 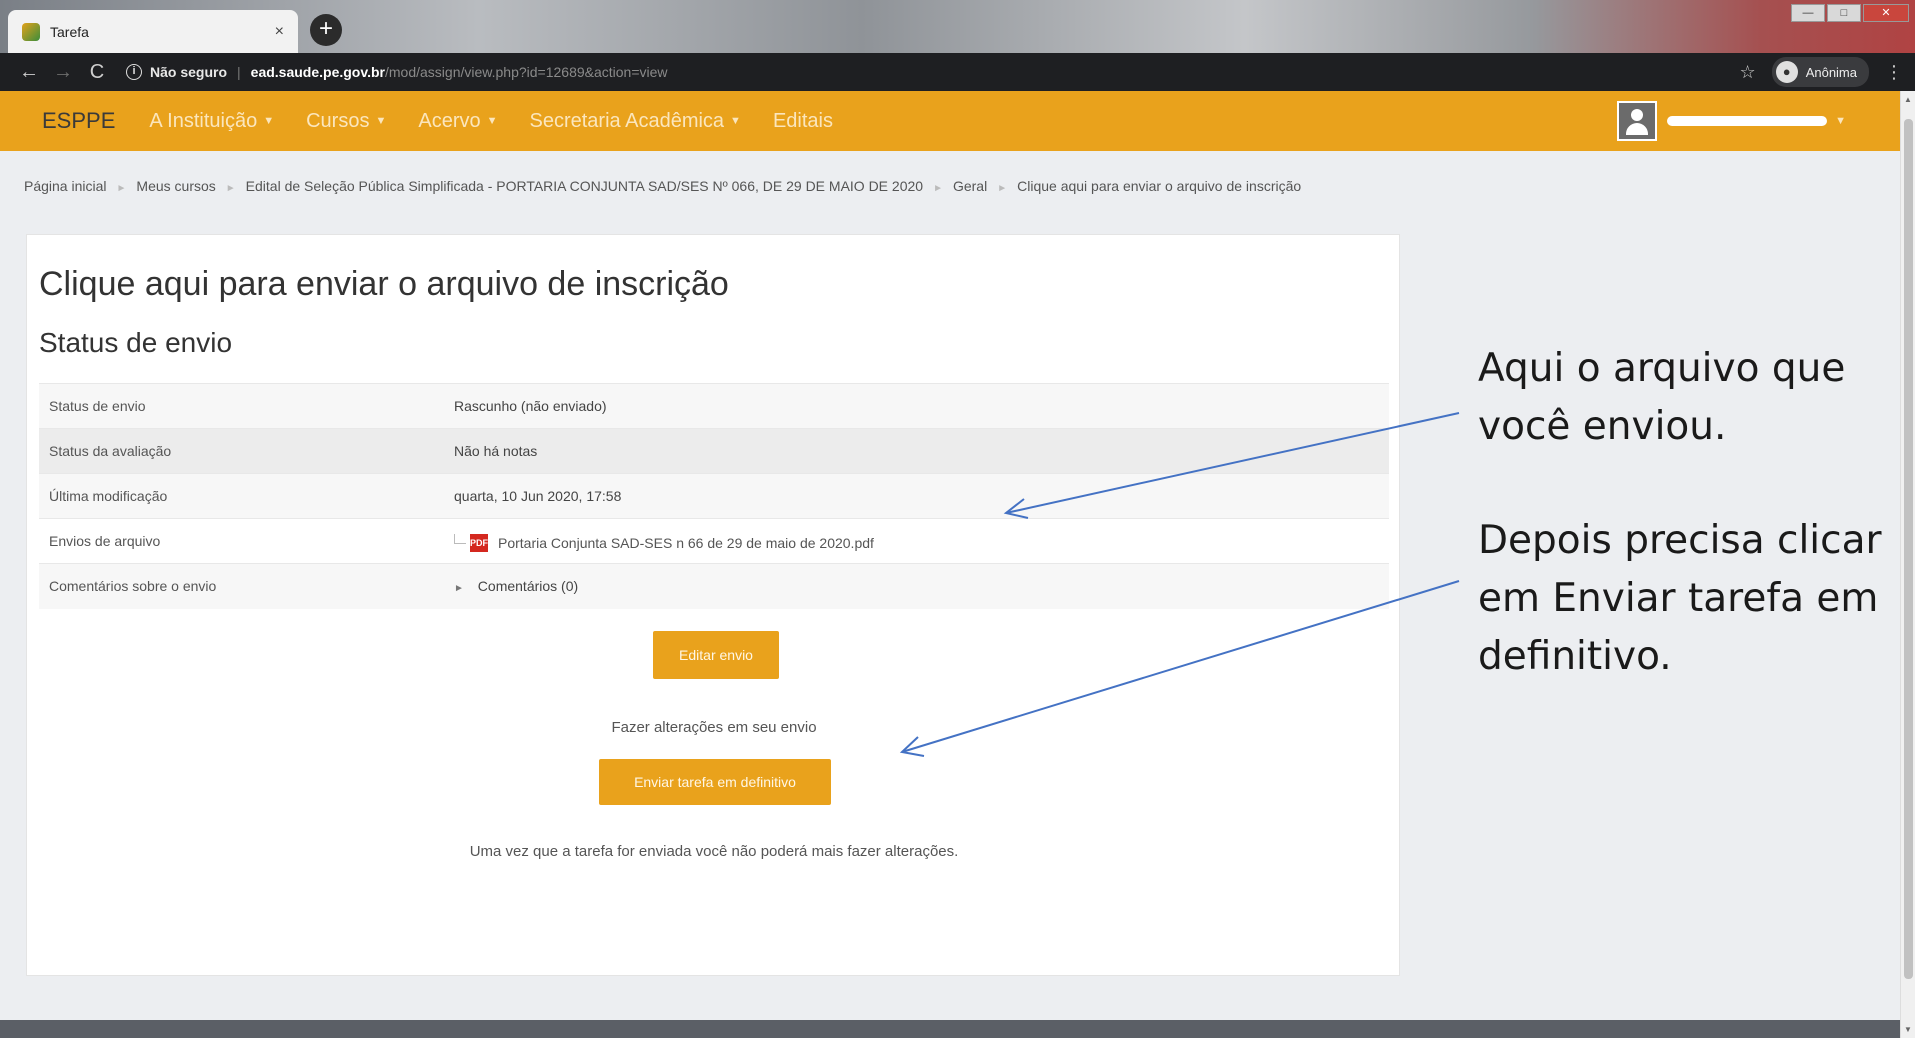 I want to click on tab-title: Tarefa, so click(x=69, y=31).